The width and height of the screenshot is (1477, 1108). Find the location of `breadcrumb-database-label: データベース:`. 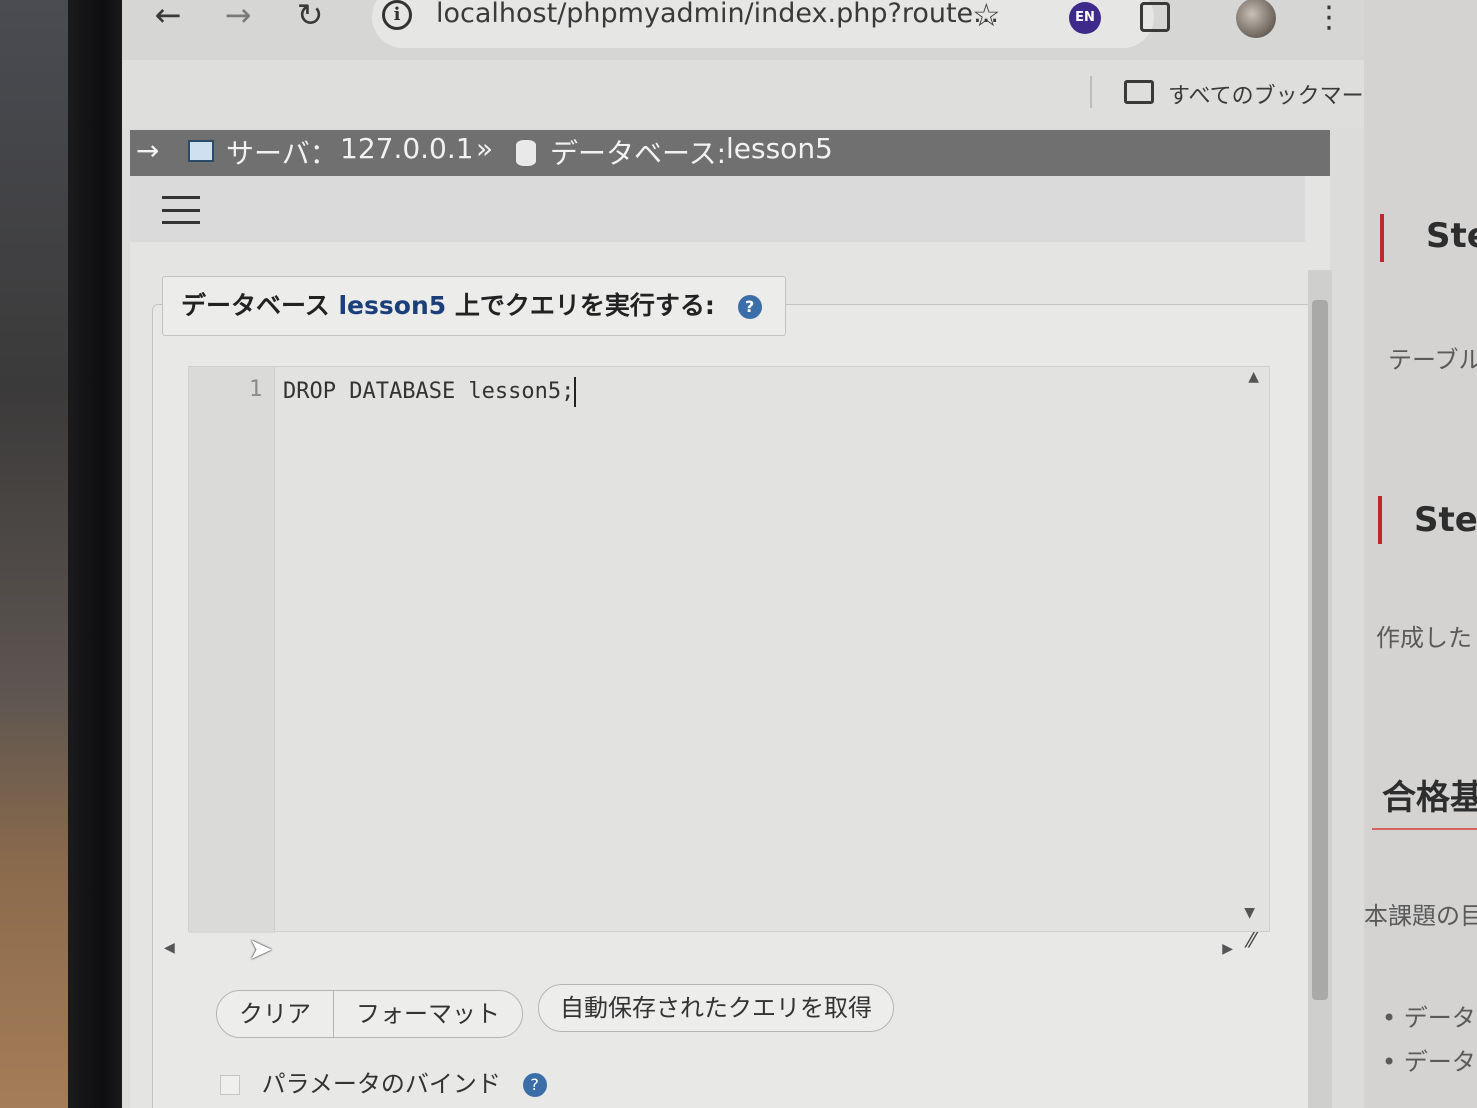

breadcrumb-database-label: データベース: is located at coordinates (638, 153).